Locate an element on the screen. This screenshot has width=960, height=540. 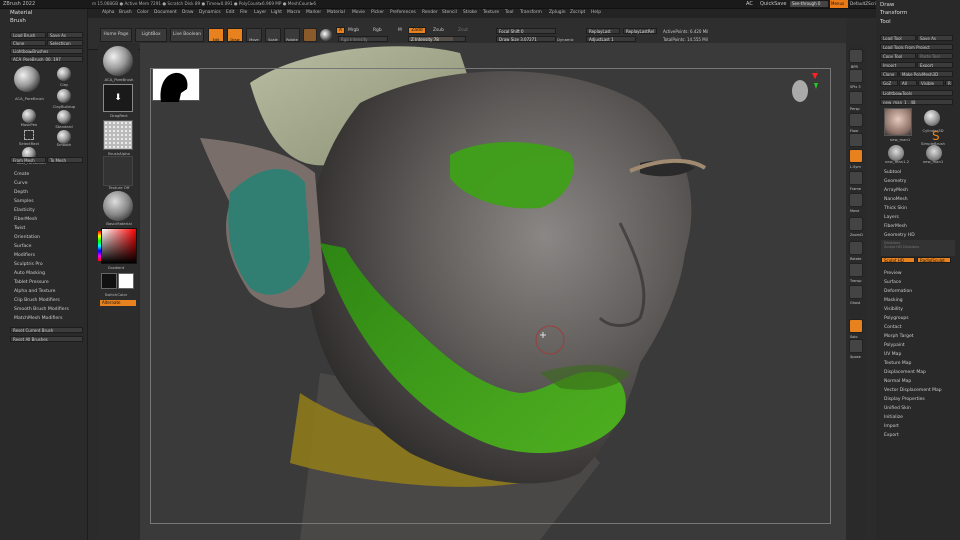
brush-curve: Curve is located at coordinates (21, 183).